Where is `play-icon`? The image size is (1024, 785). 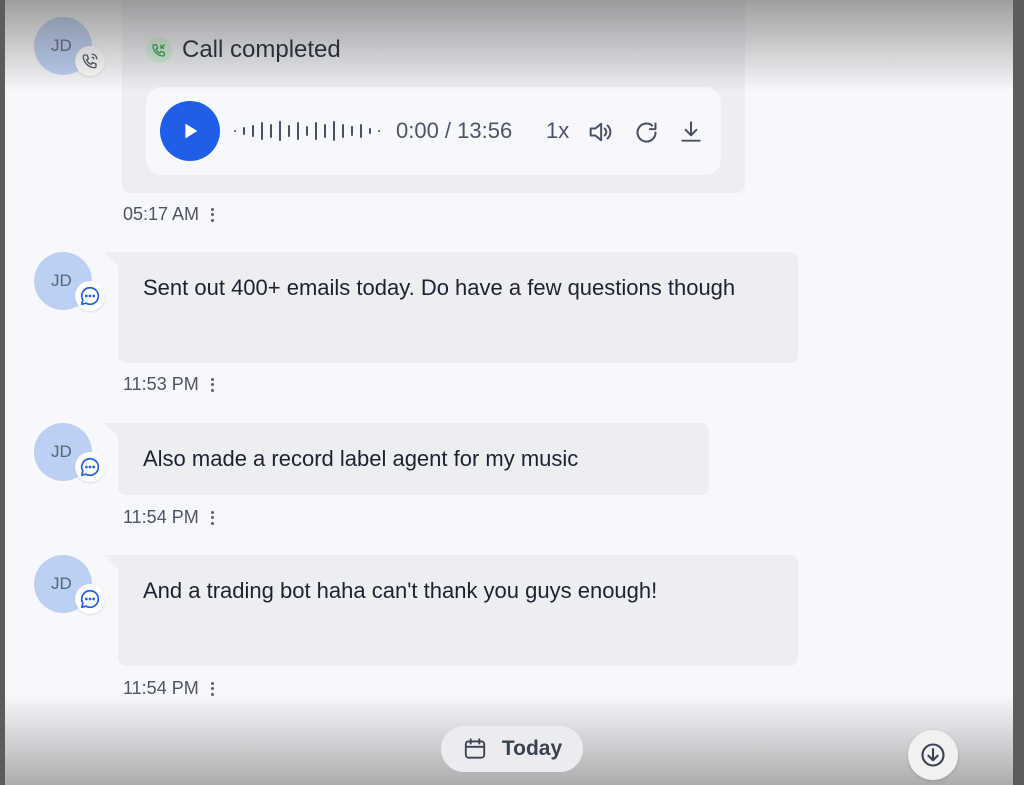
play-icon is located at coordinates (191, 131).